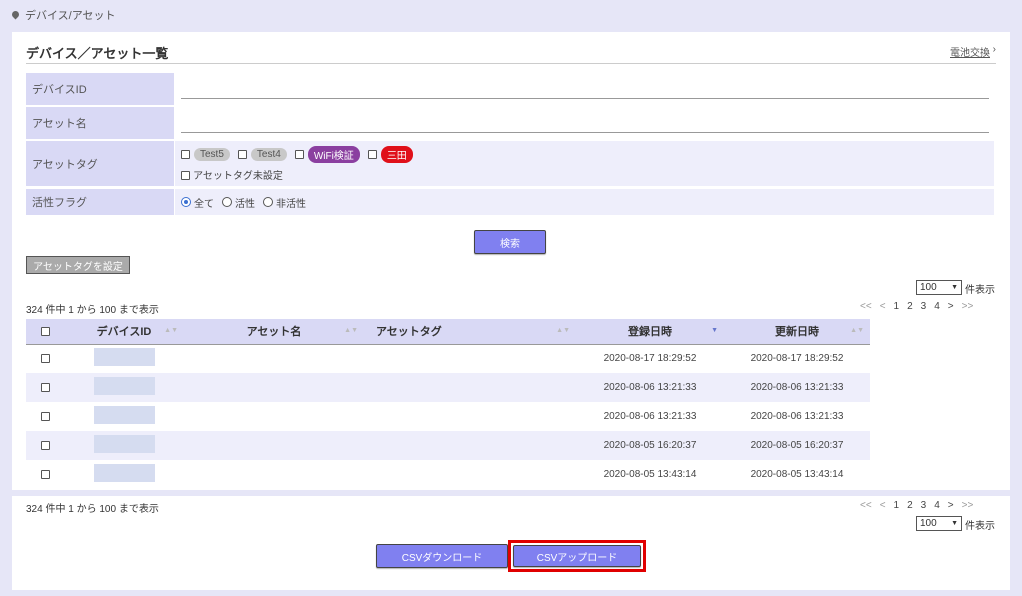  I want to click on tag-checkbox-wifi, so click(299, 154).